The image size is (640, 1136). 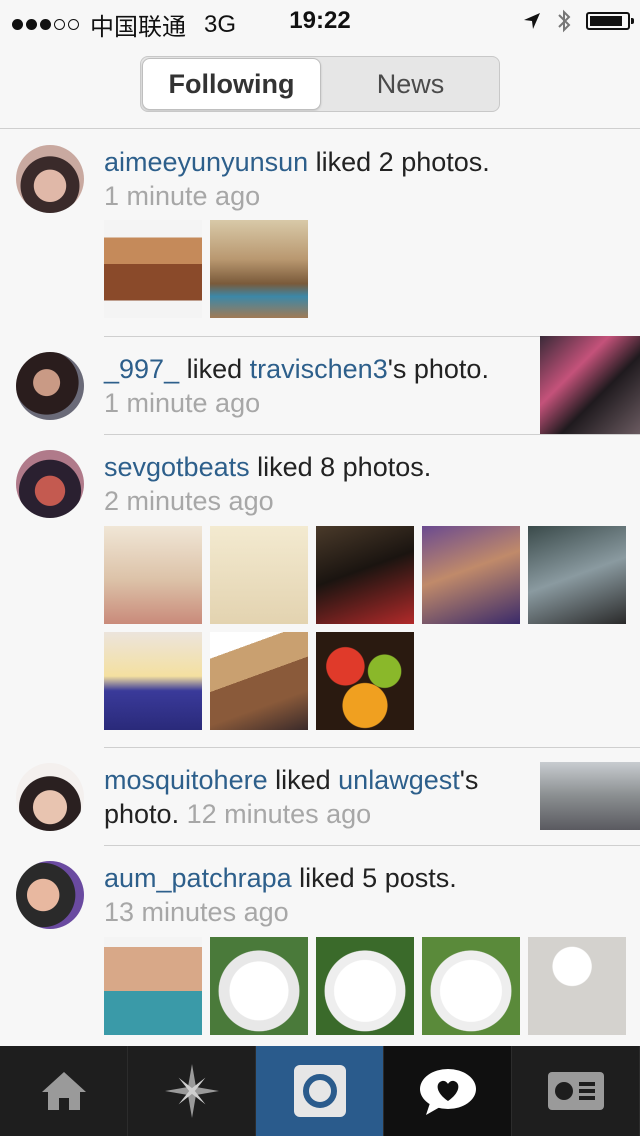 What do you see at coordinates (177, 467) in the screenshot?
I see `username-link: sevgotbeats` at bounding box center [177, 467].